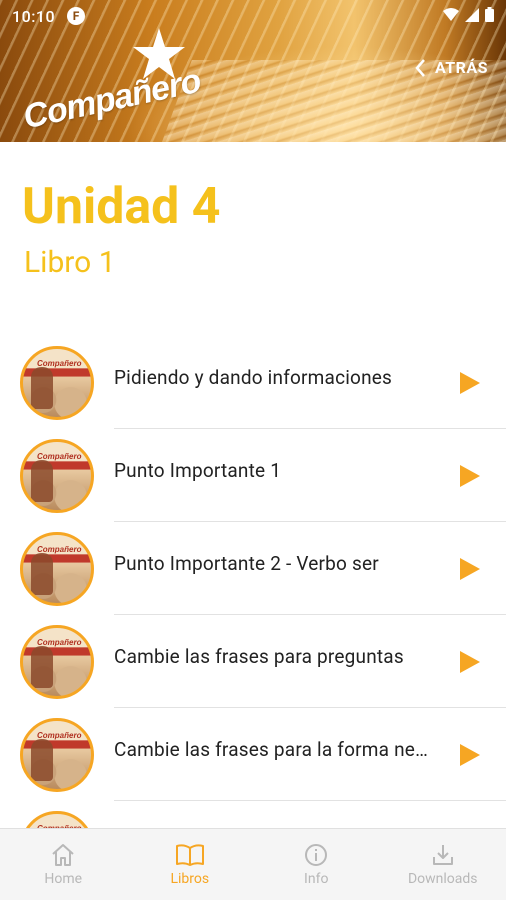 The height and width of the screenshot is (900, 506). Describe the element at coordinates (420, 67) in the screenshot. I see `chevron-left-icon` at that location.